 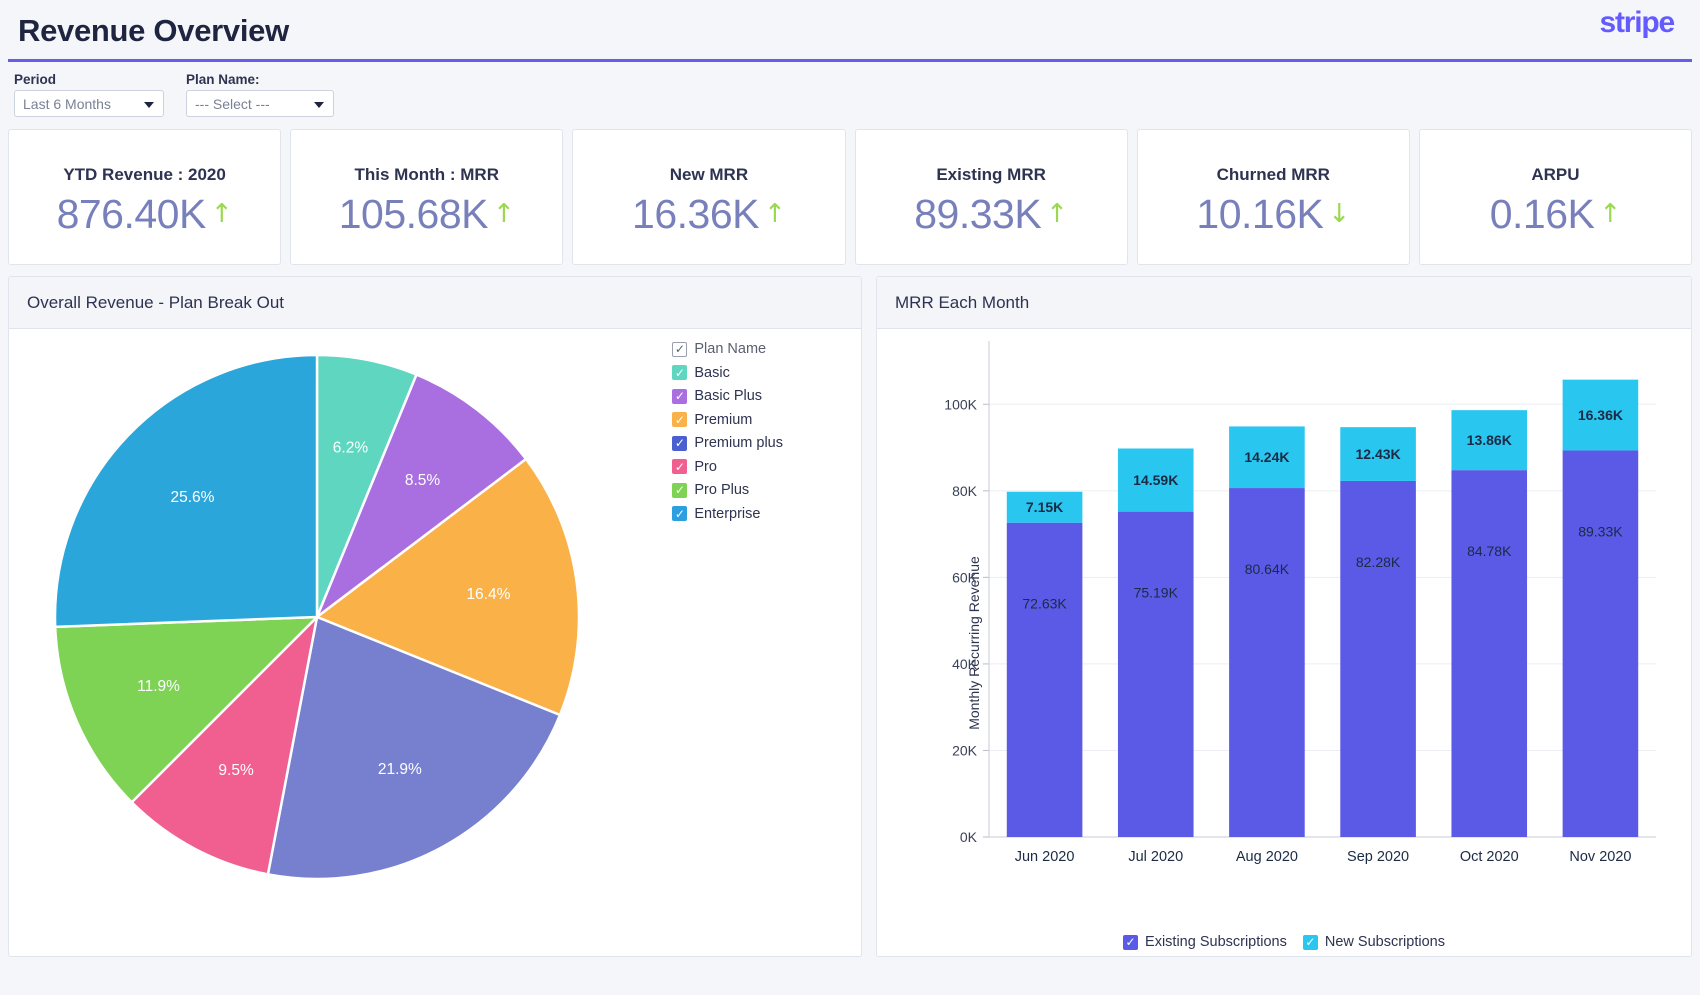 I want to click on kpi-value-wrap: 876.40K ↑, so click(x=145, y=214).